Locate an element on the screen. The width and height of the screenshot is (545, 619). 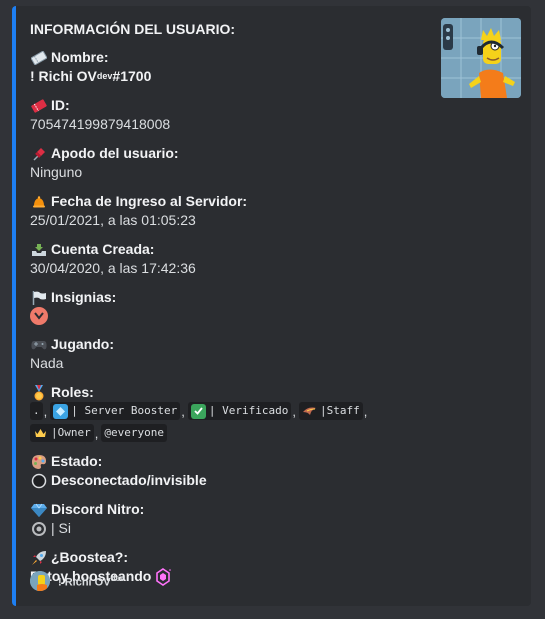
palette-icon is located at coordinates (39, 462).